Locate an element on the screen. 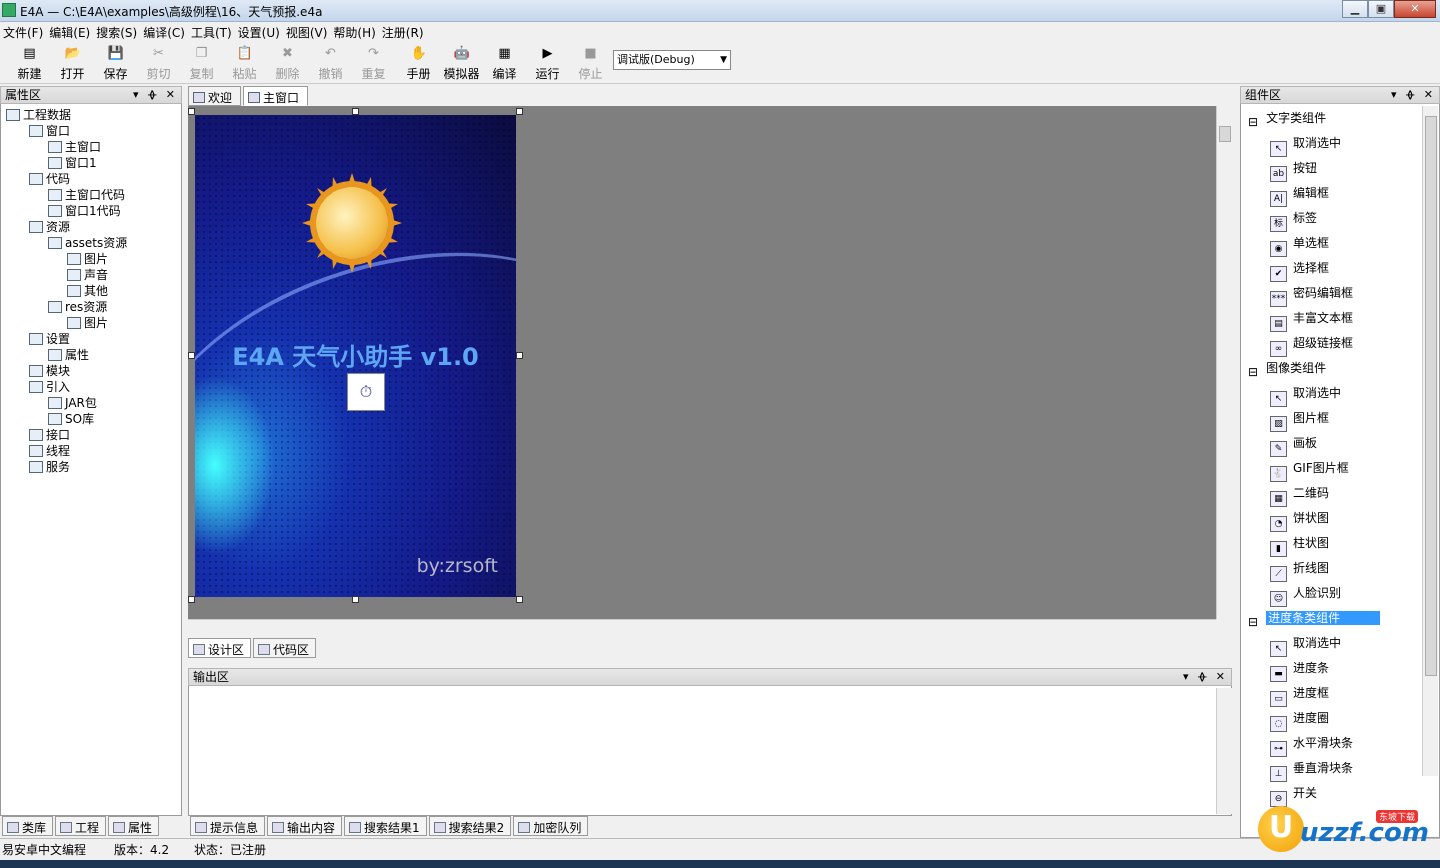 The width and height of the screenshot is (1440, 868). menu-item: 编辑(E) is located at coordinates (72, 32).